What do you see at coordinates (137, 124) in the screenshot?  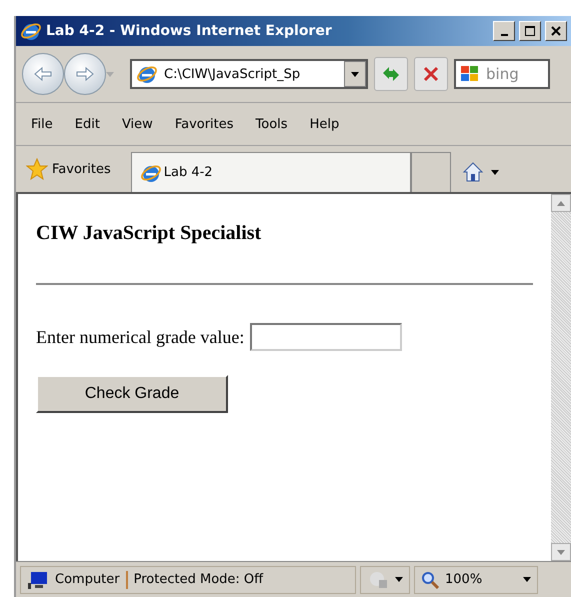 I see `menu-item: View` at bounding box center [137, 124].